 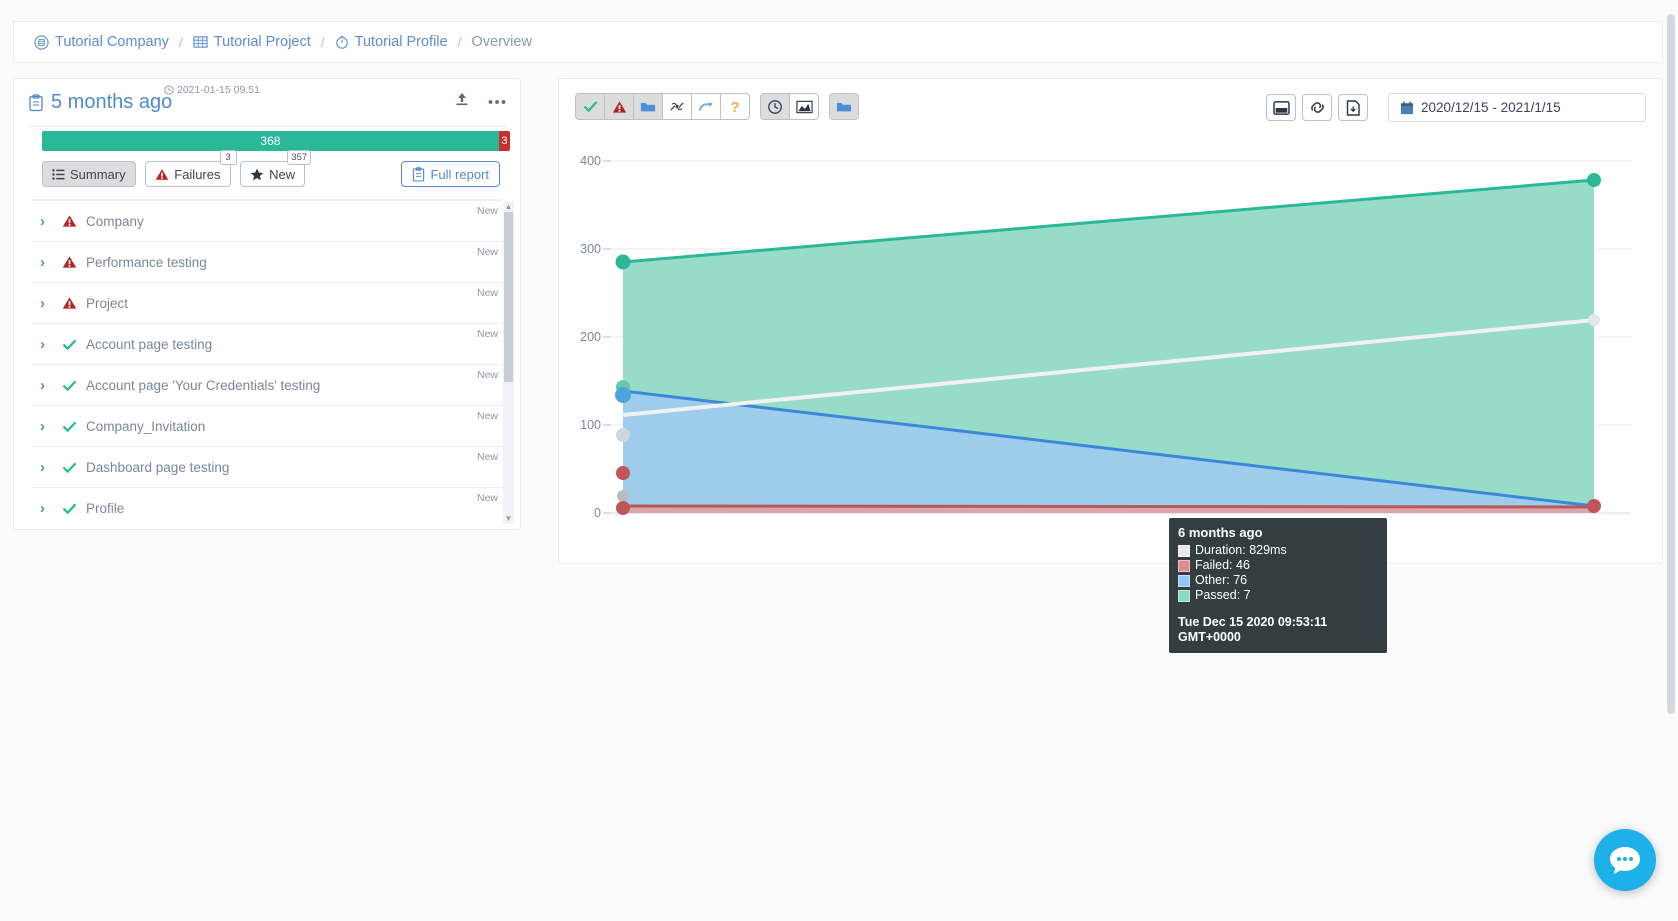 I want to click on test-name: Profile, so click(x=105, y=508).